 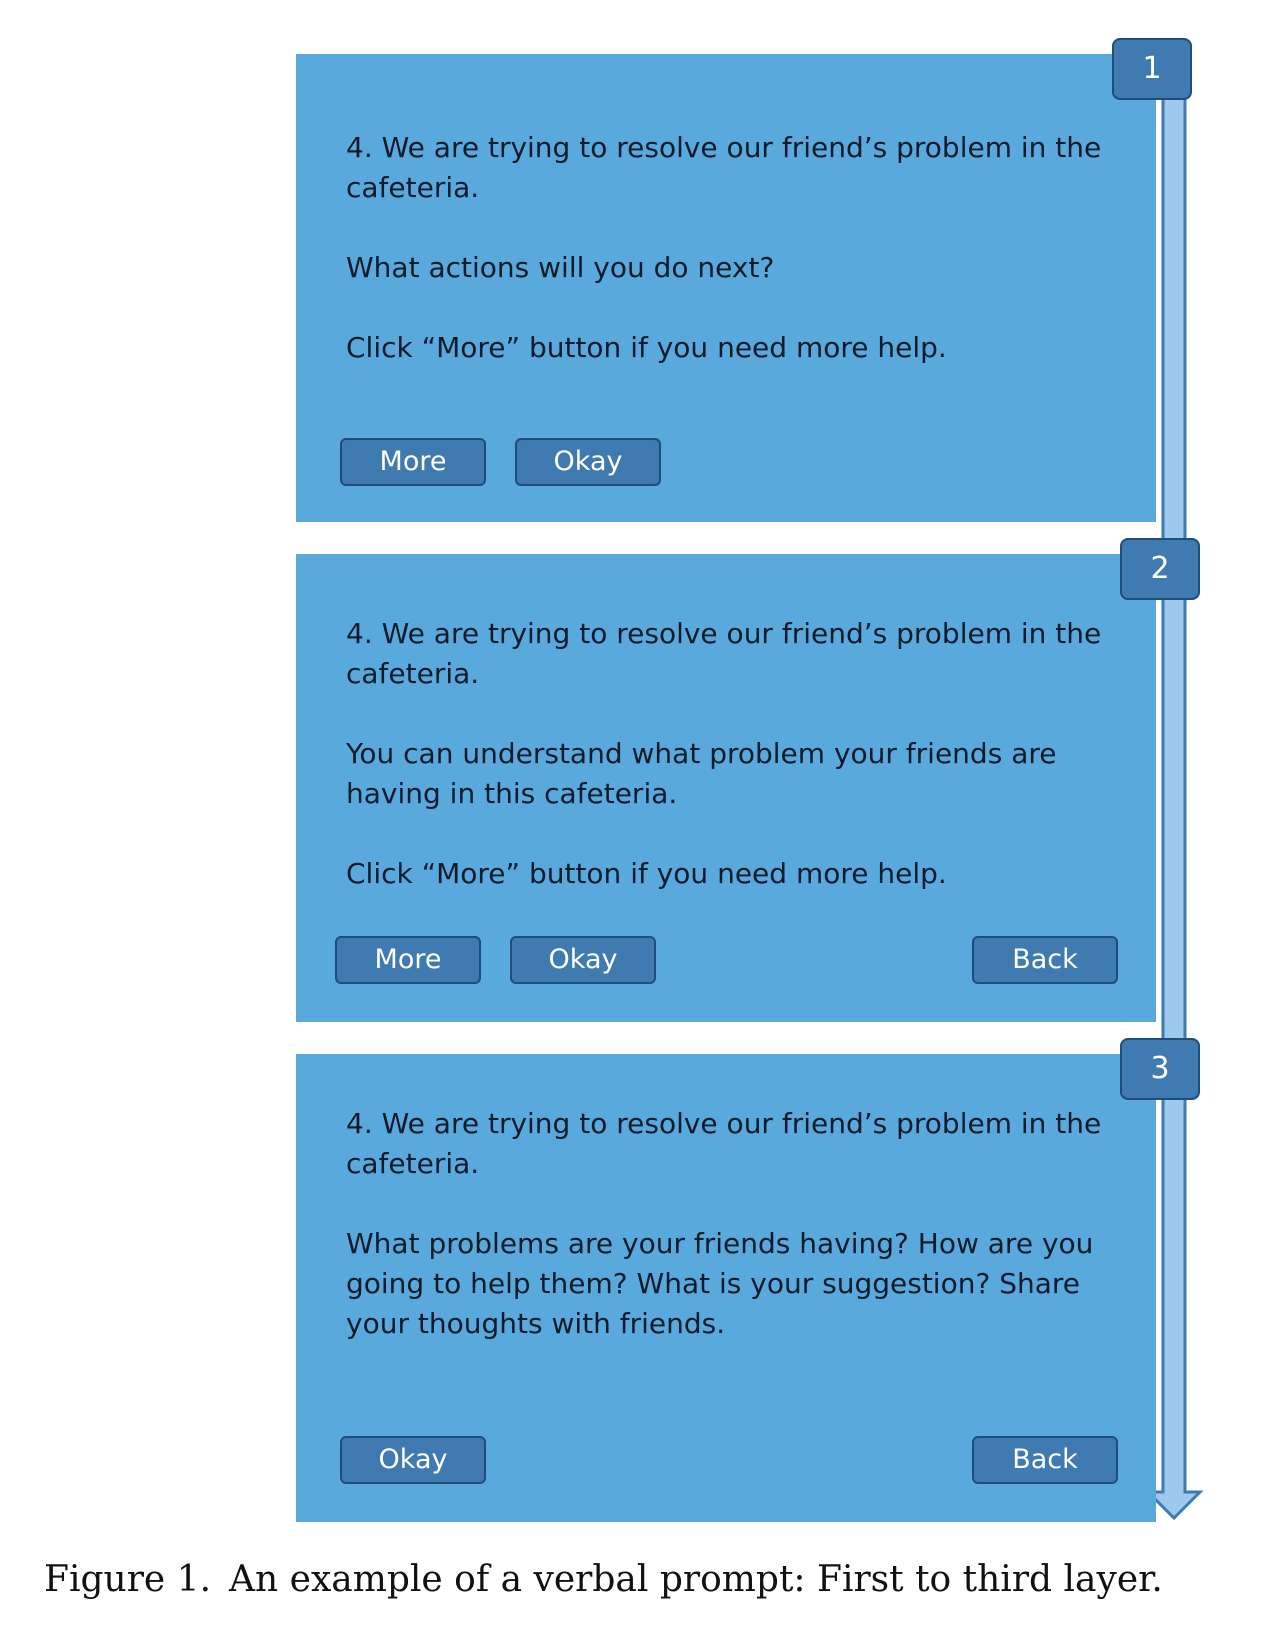 What do you see at coordinates (560, 267) in the screenshot?
I see `prompt-hint: What actions will you do next?` at bounding box center [560, 267].